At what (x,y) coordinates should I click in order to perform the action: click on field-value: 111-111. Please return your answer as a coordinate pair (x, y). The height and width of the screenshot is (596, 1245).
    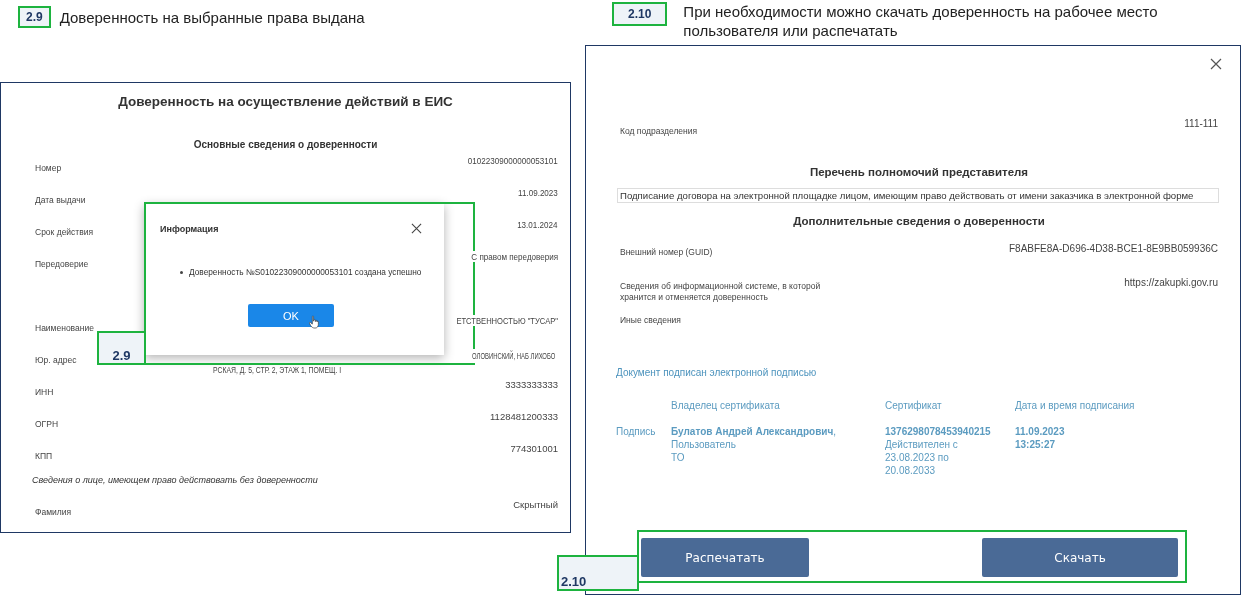
    Looking at the image, I should click on (1201, 123).